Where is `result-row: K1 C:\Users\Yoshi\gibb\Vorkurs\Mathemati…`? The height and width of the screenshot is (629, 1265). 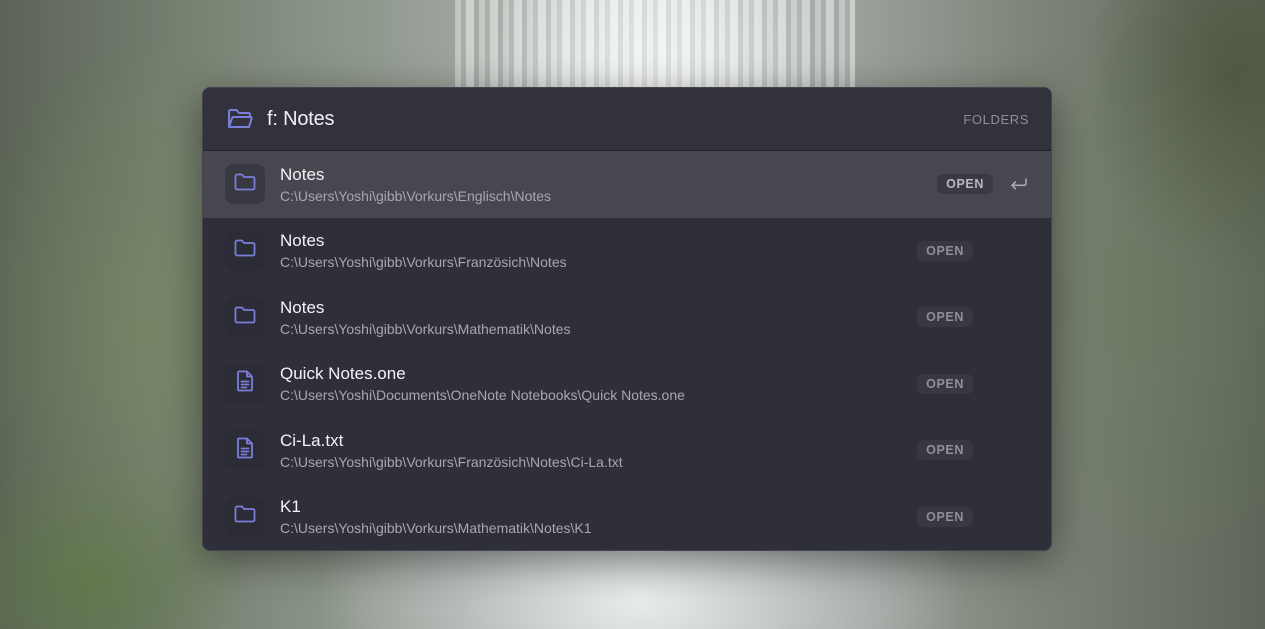 result-row: K1 C:\Users\Yoshi\gibb\Vorkurs\Mathemati… is located at coordinates (627, 517).